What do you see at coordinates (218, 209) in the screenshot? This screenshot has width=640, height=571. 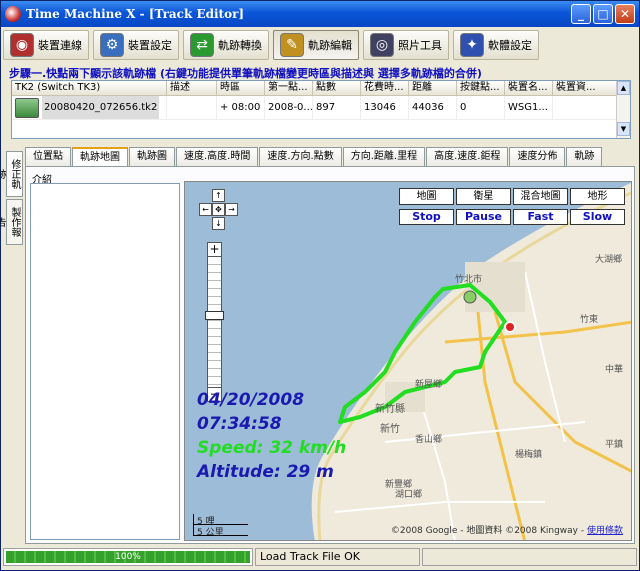 I see `pan-center-icon: ✥` at bounding box center [218, 209].